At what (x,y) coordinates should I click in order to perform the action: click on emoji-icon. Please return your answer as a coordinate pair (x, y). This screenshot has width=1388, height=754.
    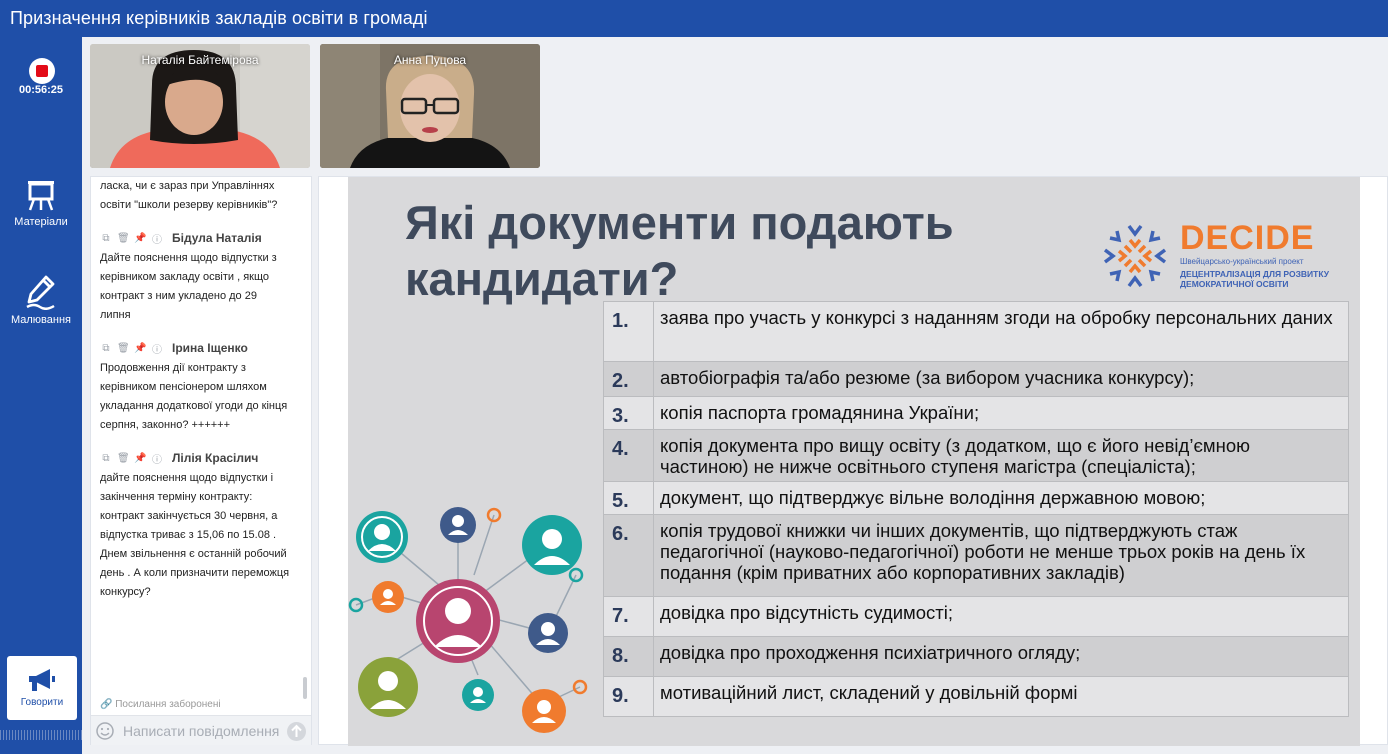
    Looking at the image, I should click on (105, 731).